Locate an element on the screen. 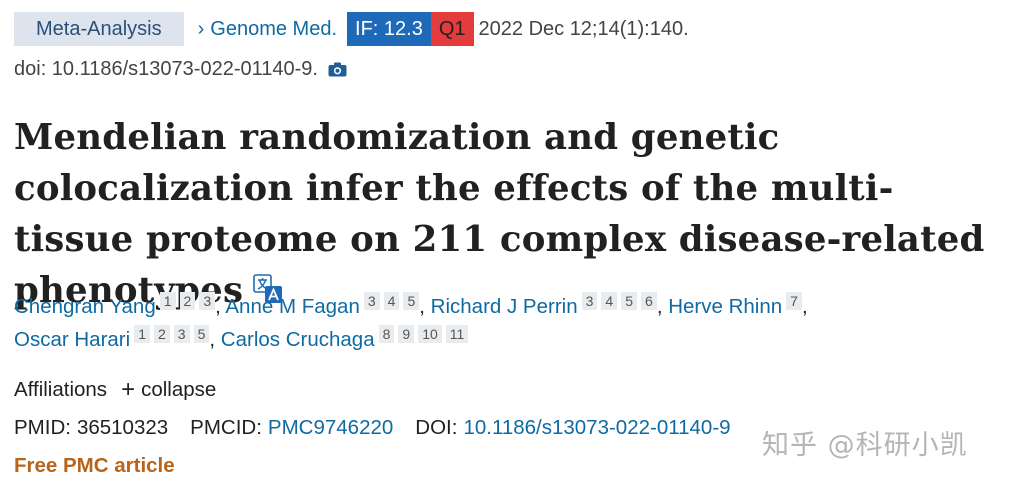  journal-link: › Genome Med. is located at coordinates (267, 29).